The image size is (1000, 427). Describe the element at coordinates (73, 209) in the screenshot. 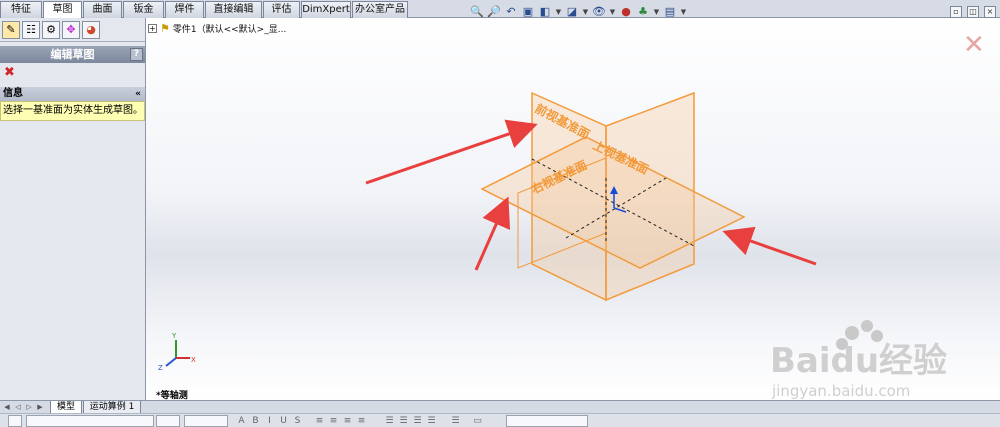

I see `property-manager-panel: ✎ ☷ ⚙ ✥ ◕ 编辑草图 ? ✖ 信息 « 选择一基准面为实体生成草图。` at that location.